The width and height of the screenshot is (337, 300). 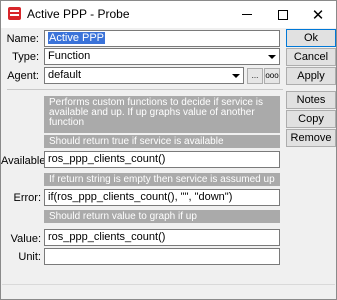 I want to click on close-button: ✕, so click(x=318, y=14).